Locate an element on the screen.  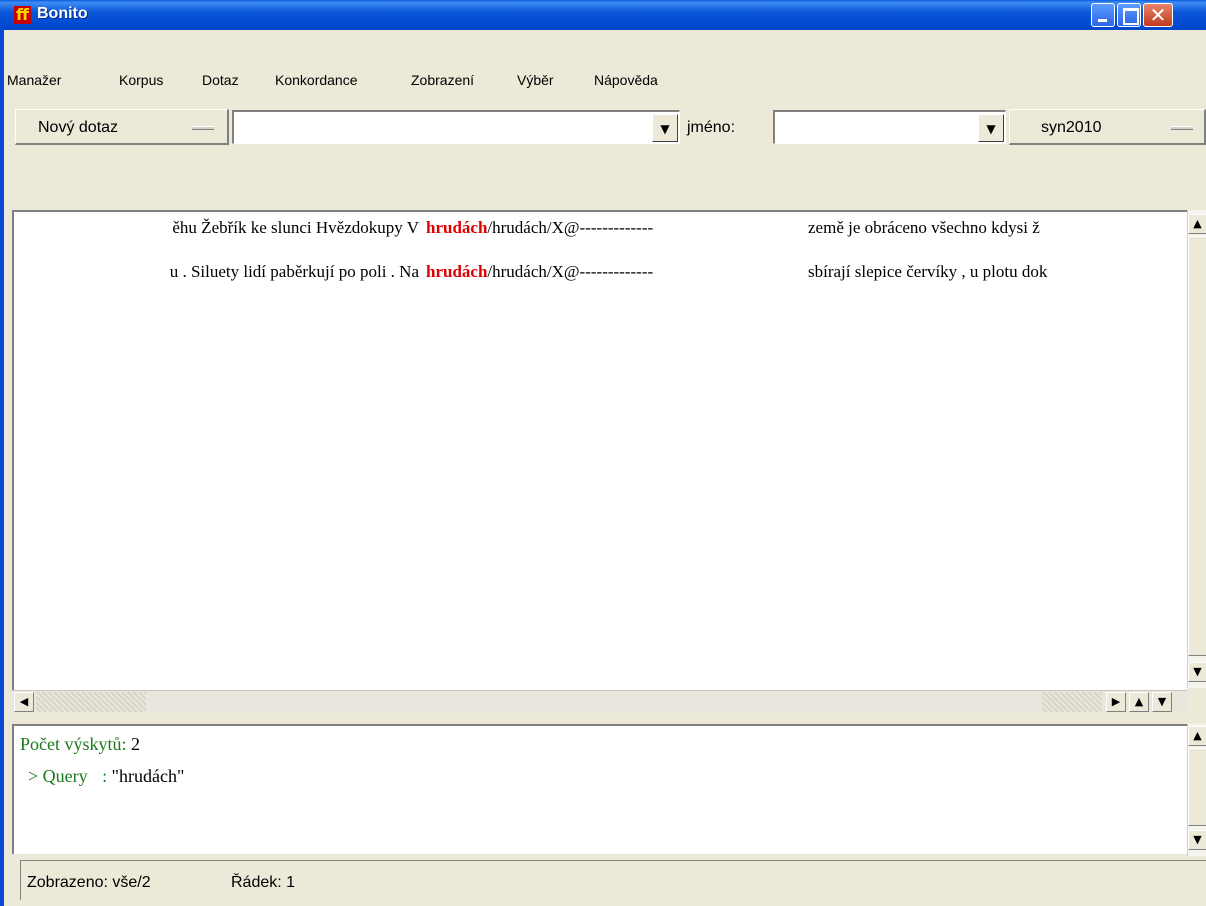
right-context: země je obráceno všechno kdysi ž is located at coordinates (924, 227).